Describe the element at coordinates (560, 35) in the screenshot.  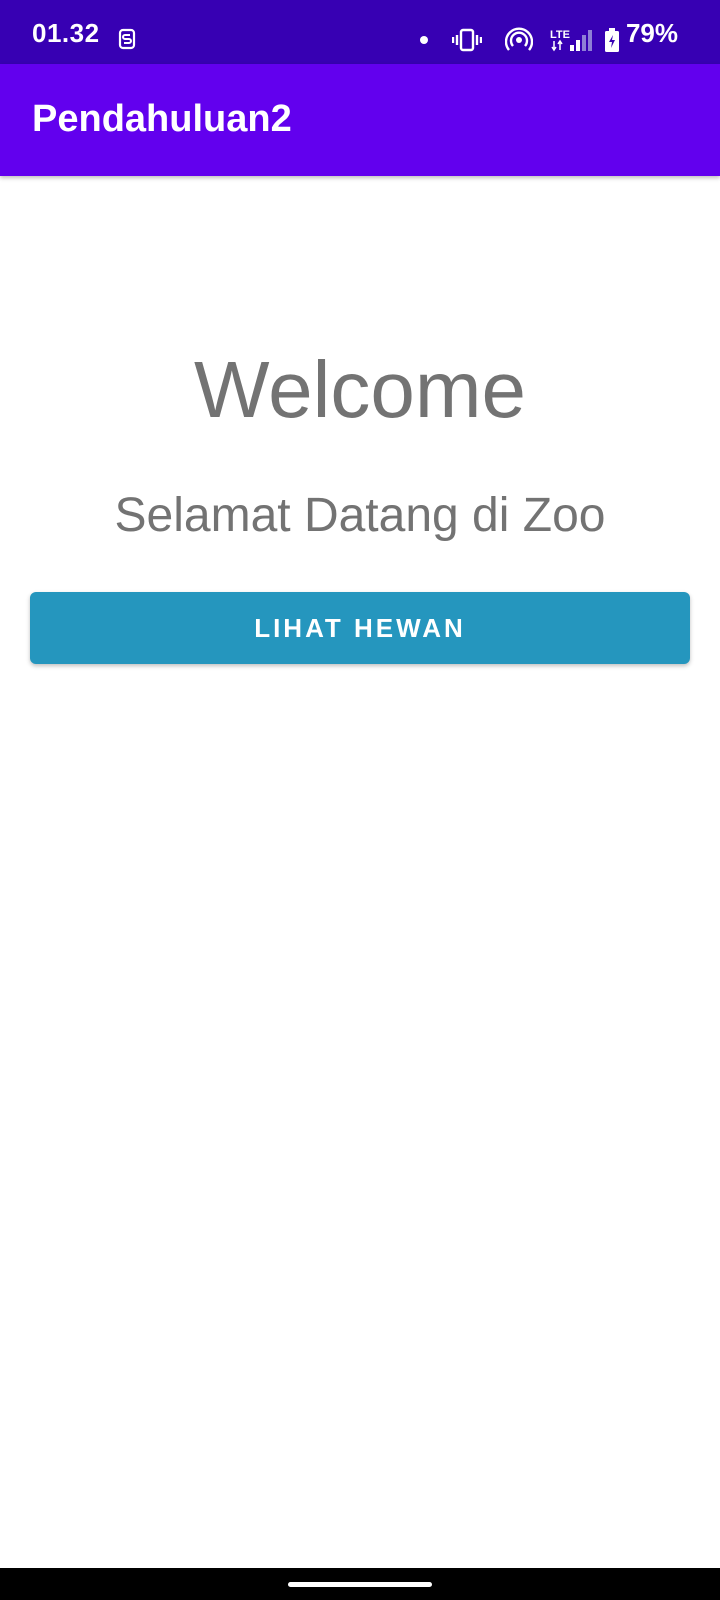
I see `svg-text: LTE` at that location.